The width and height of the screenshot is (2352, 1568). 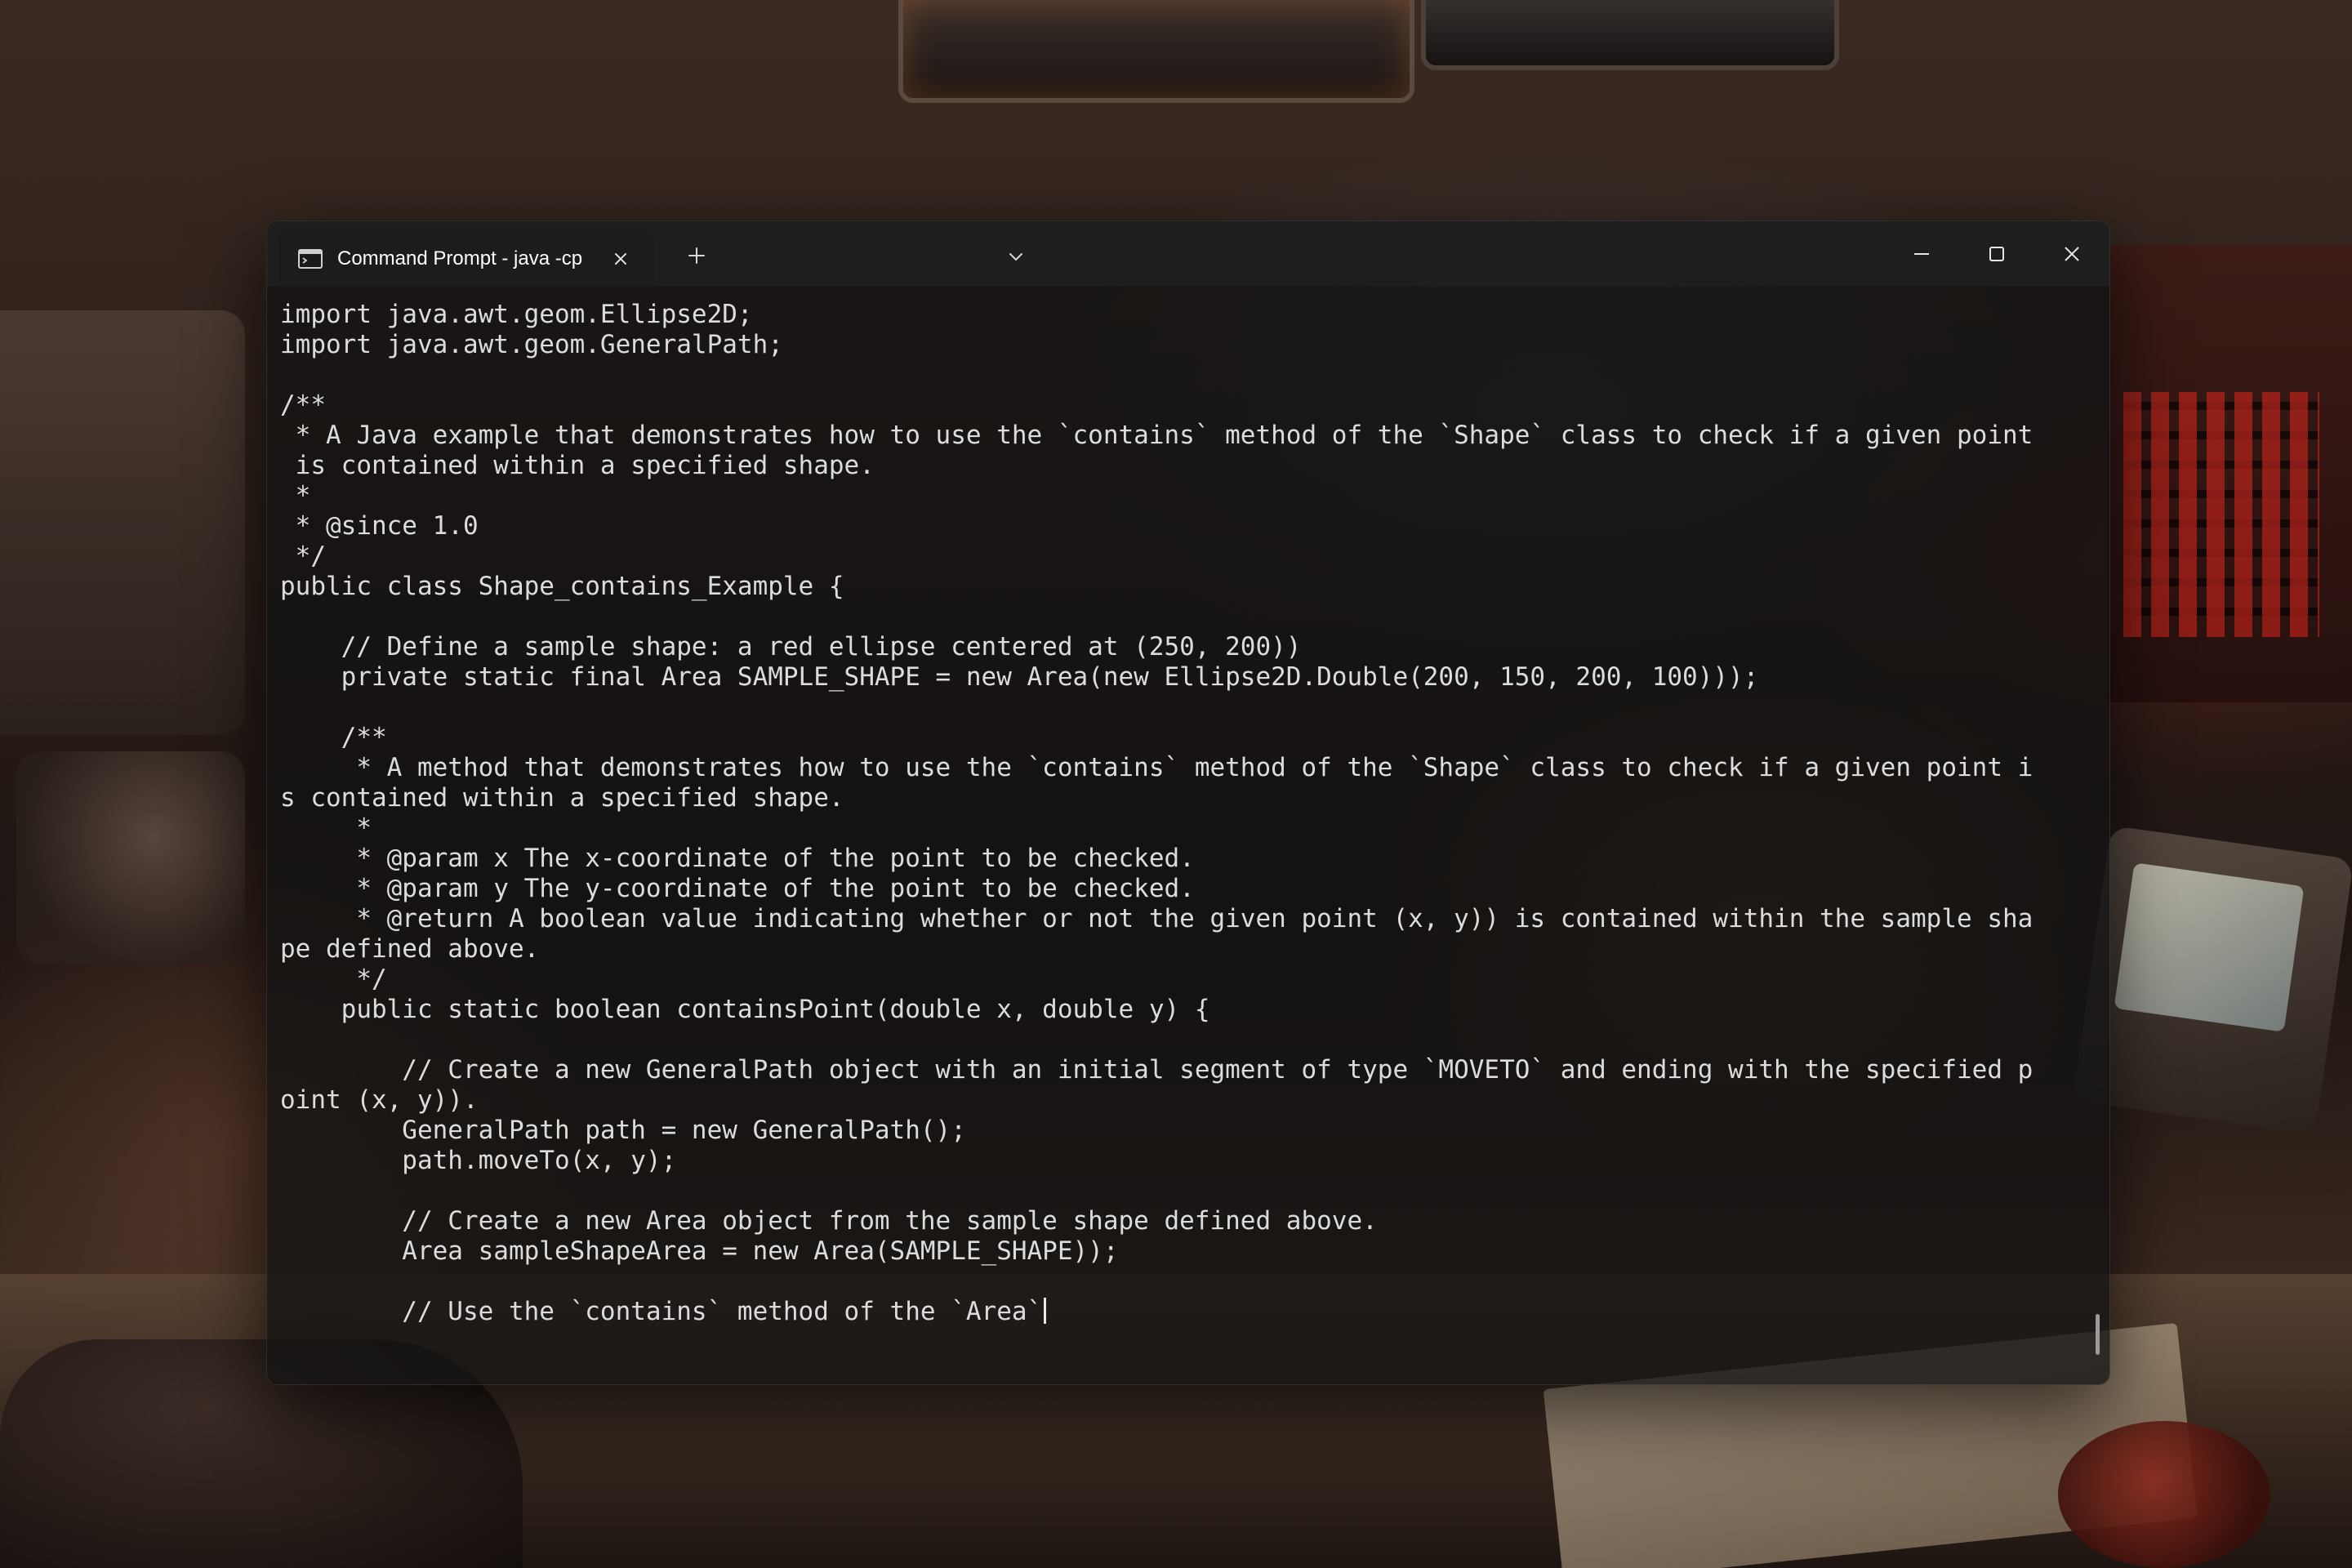 I want to click on terminal-line: import java.awt.geom.GeneralPath;, so click(x=531, y=344).